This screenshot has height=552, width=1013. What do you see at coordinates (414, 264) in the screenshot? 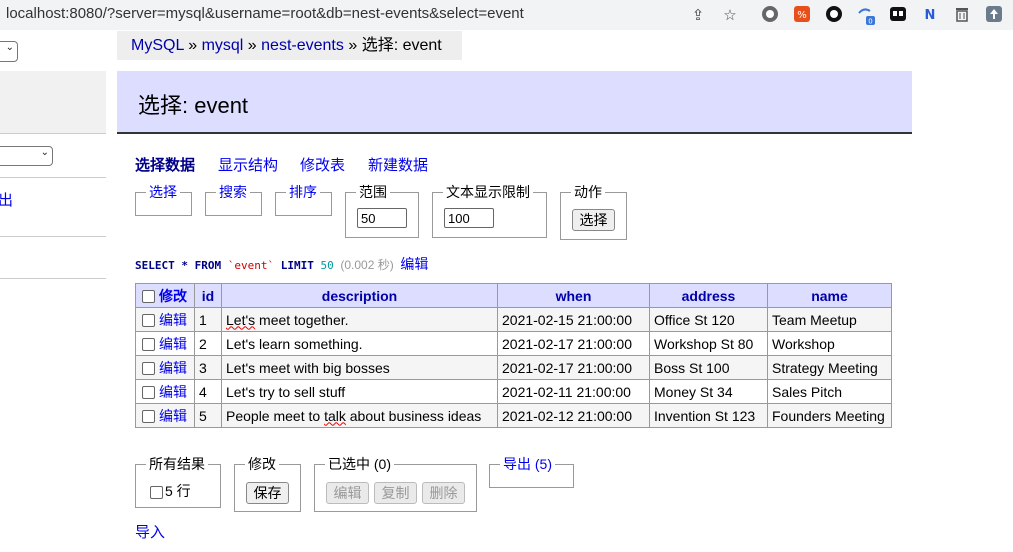
I see `edit-query-link: 编辑` at bounding box center [414, 264].